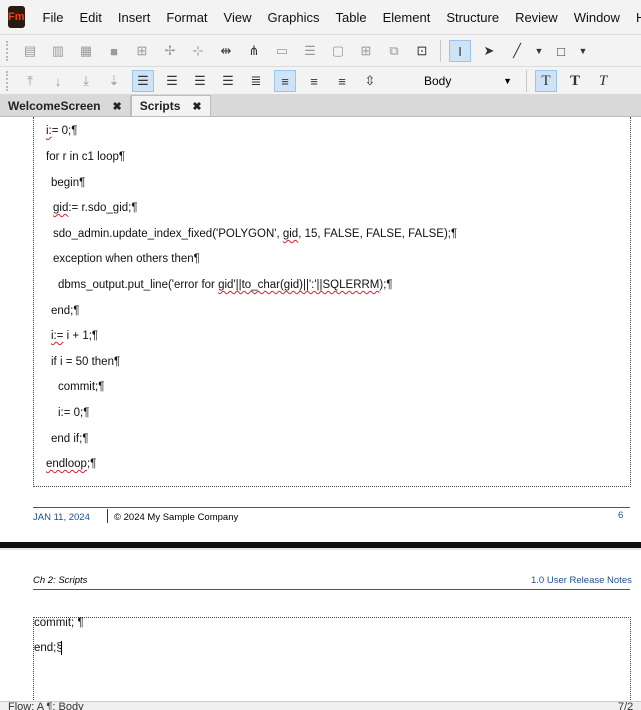 Image resolution: width=641 pixels, height=710 pixels. I want to click on bold-text-icon: T, so click(575, 81).